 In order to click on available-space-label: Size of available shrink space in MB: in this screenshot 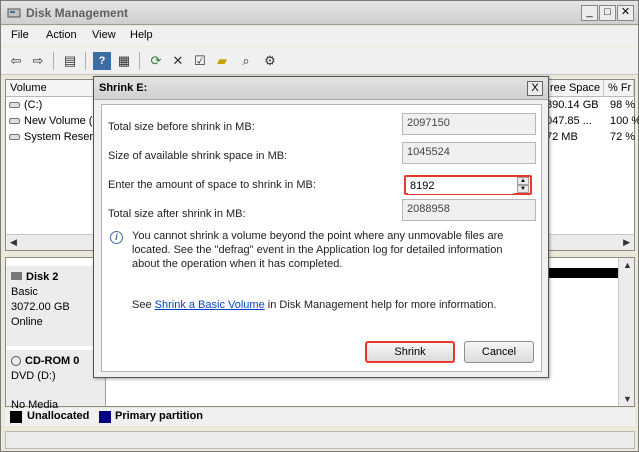, I will do `click(198, 156)`.